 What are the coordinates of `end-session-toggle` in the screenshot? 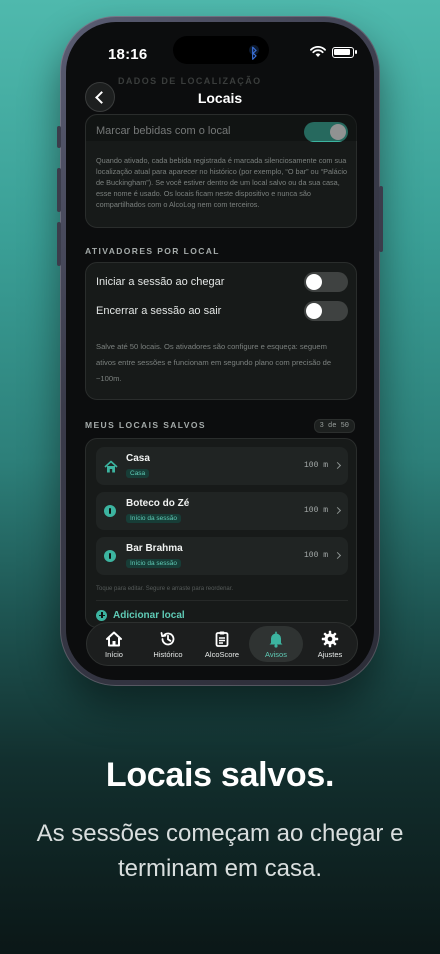 It's located at (326, 311).